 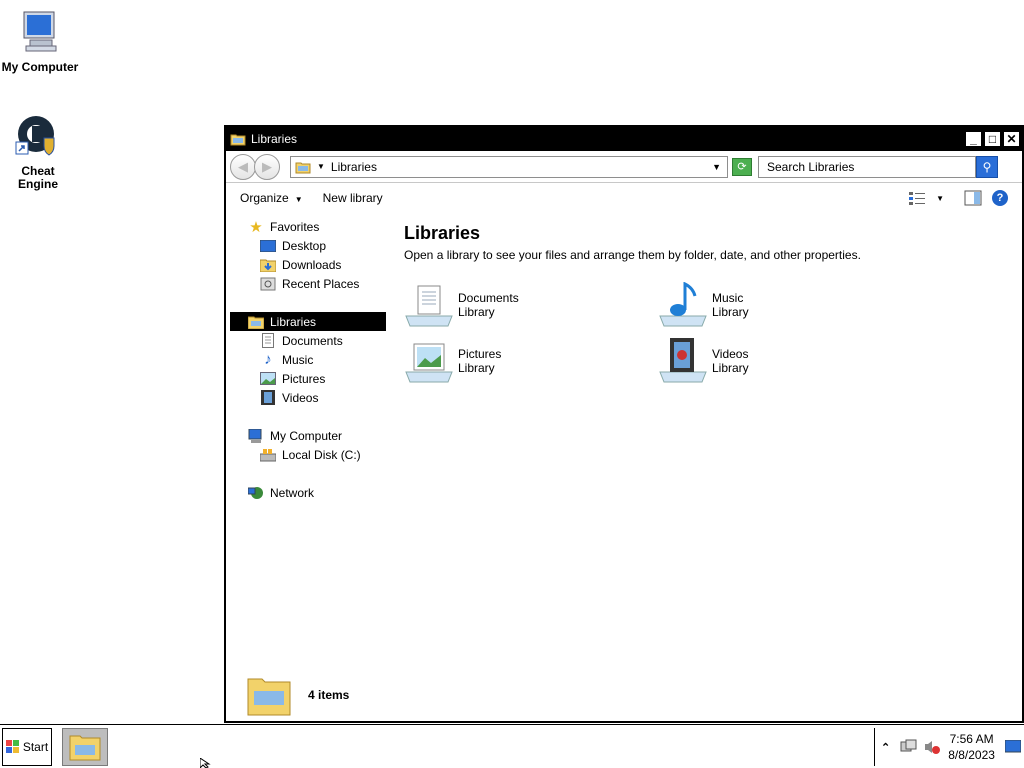 What do you see at coordinates (321, 166) in the screenshot?
I see `breadcrumb-arrow-icon: ▼` at bounding box center [321, 166].